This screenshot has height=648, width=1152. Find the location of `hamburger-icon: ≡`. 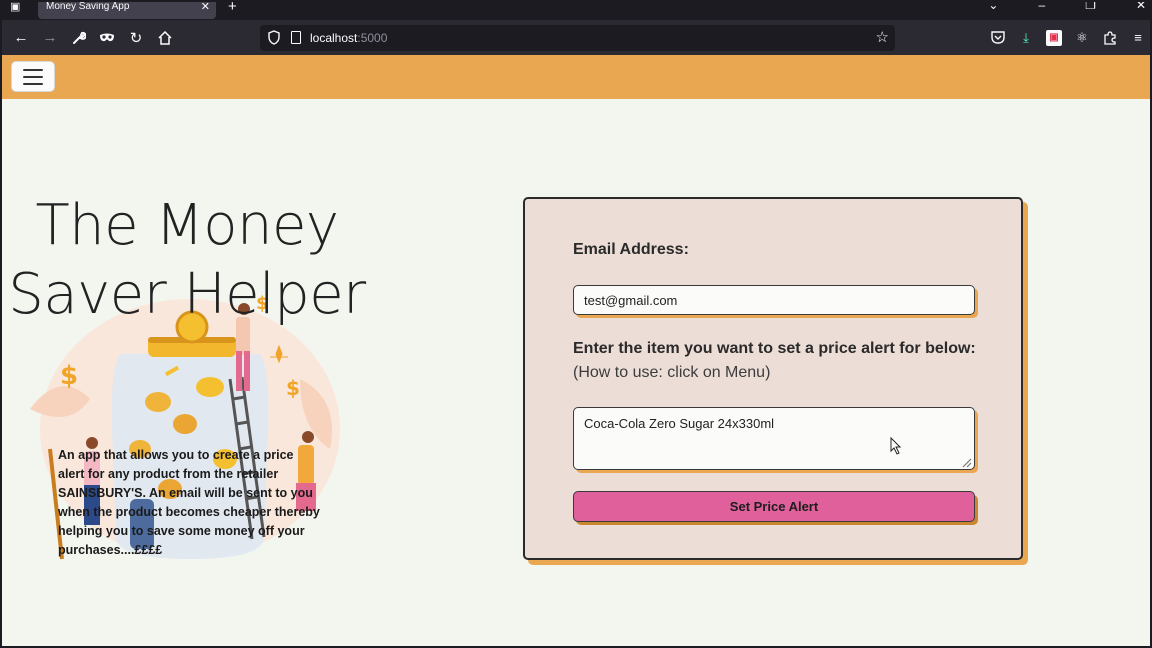

hamburger-icon: ≡ is located at coordinates (1138, 38).